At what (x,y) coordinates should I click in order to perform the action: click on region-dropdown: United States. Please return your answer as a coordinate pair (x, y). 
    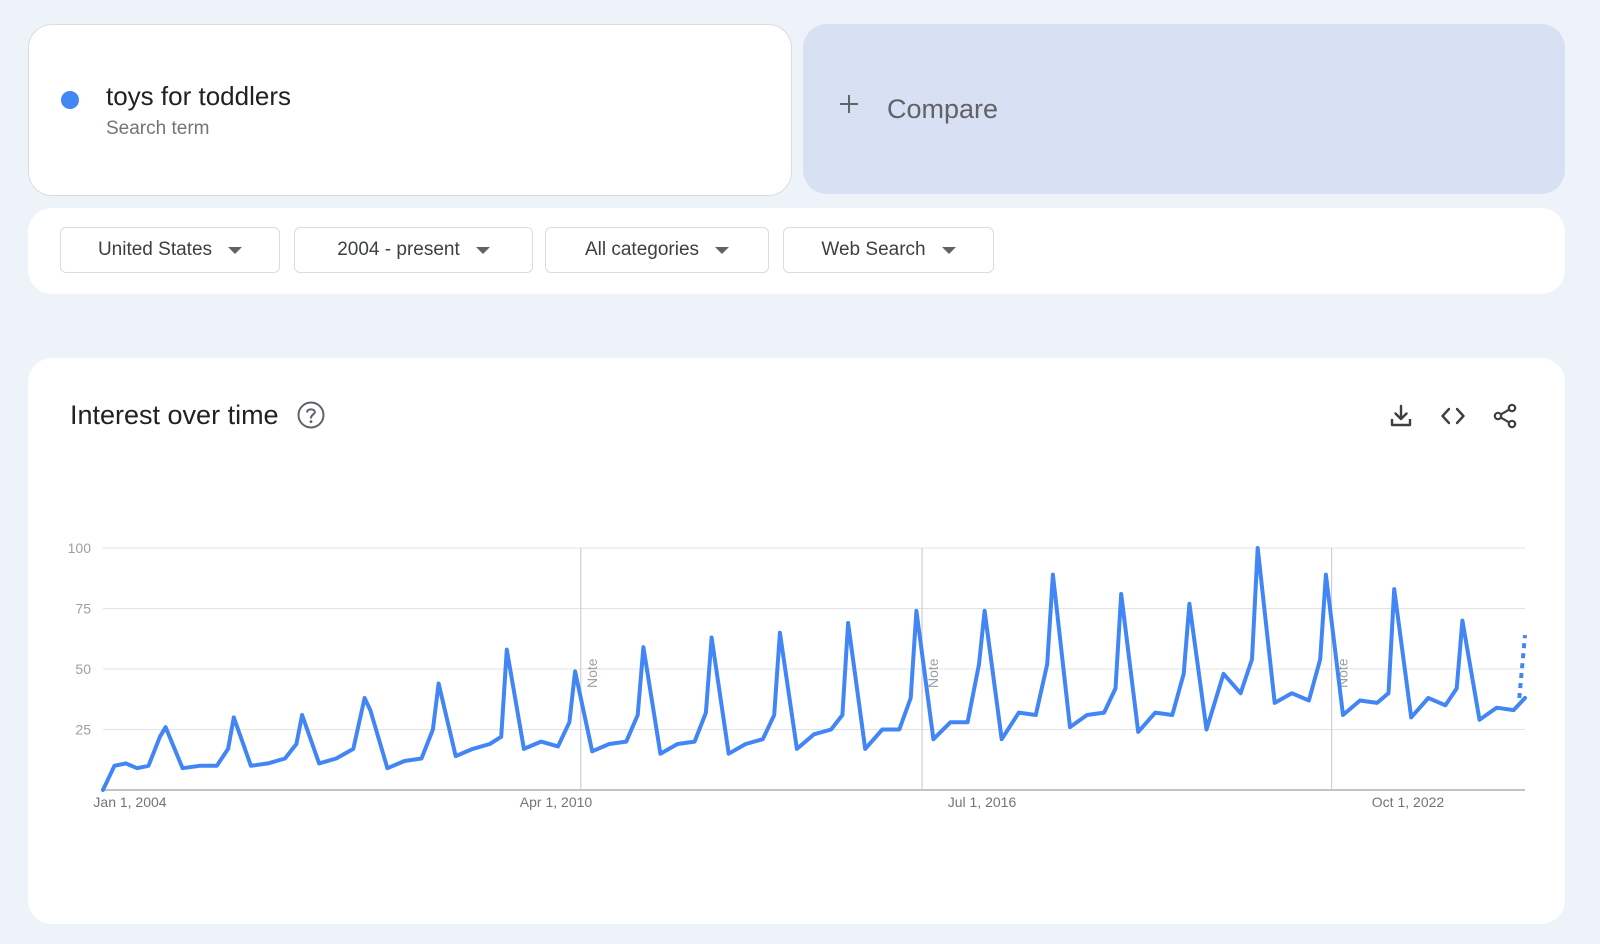
    Looking at the image, I should click on (170, 250).